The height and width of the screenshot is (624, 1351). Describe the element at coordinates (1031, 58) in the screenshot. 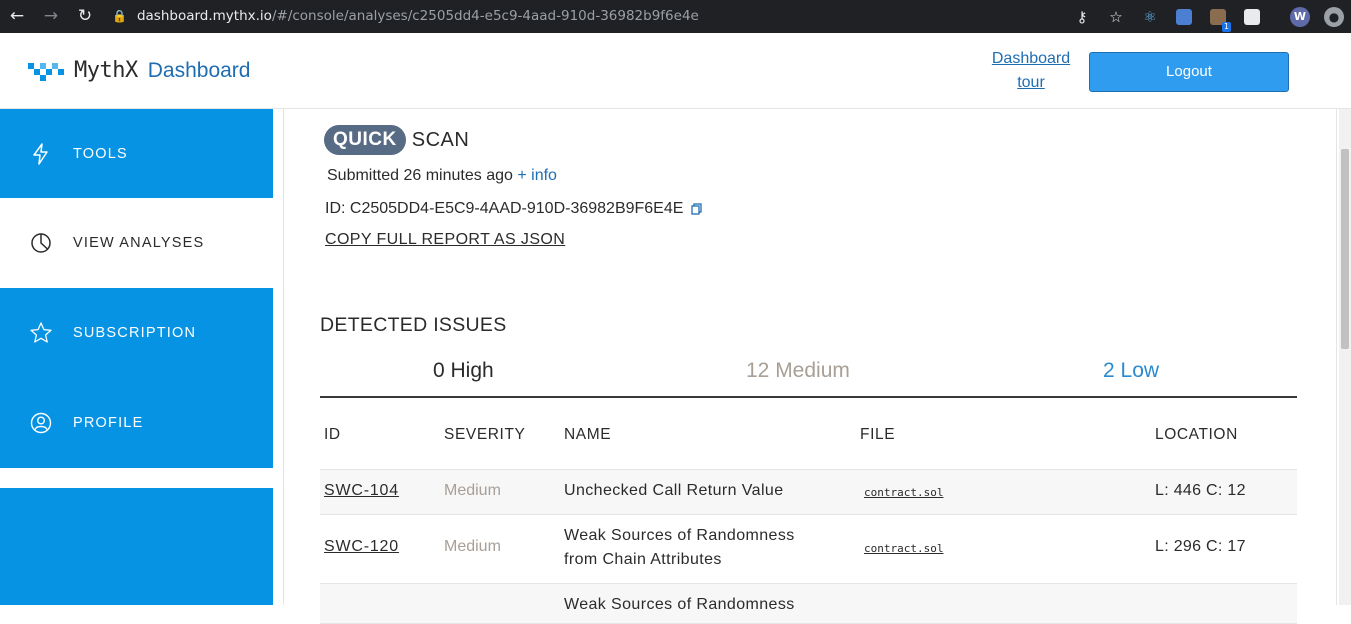

I see `tour-link-line1: Dashboard` at that location.